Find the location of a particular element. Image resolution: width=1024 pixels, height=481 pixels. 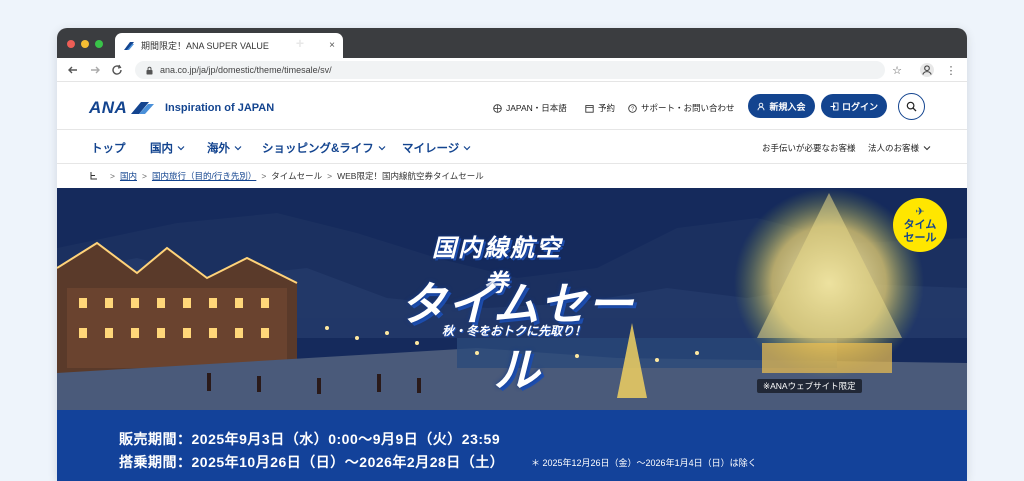

join-button: 新規入会 is located at coordinates (781, 106).